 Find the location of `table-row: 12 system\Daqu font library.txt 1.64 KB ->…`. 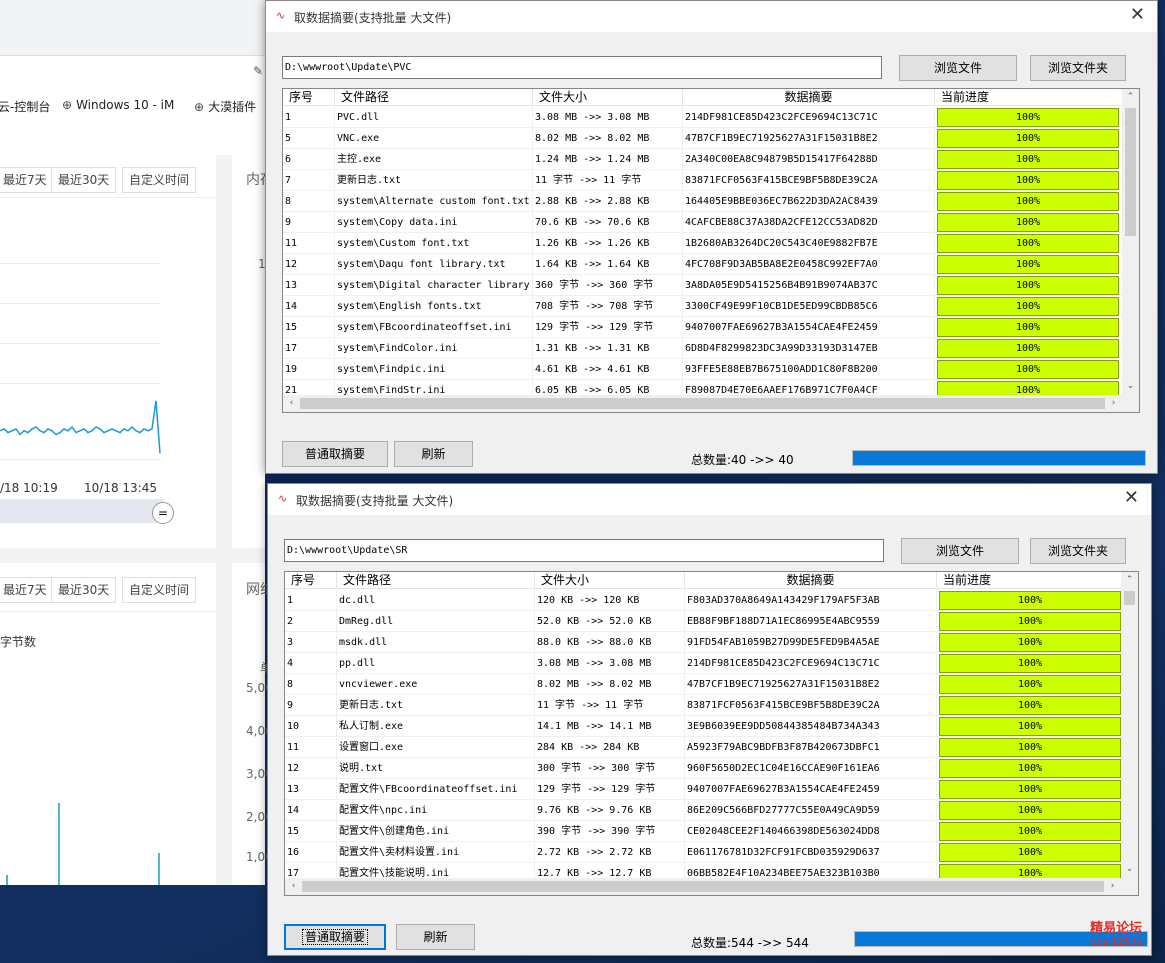

table-row: 12 system\Daqu font library.txt 1.64 KB ->… is located at coordinates (703, 264).